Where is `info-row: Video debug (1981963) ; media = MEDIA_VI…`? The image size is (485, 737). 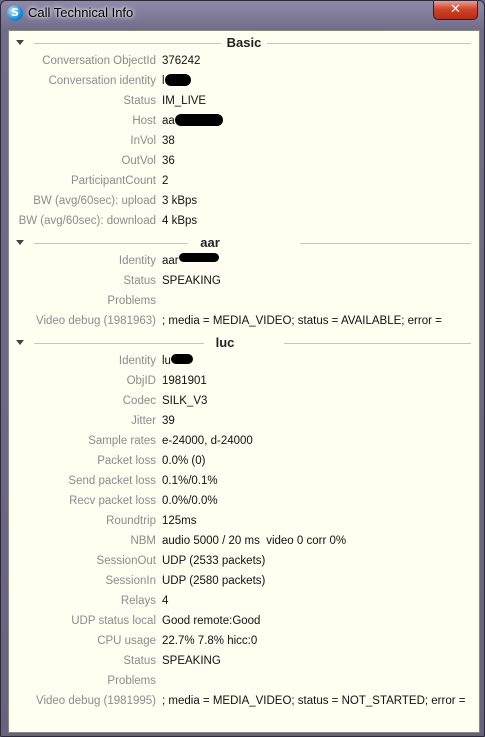 info-row: Video debug (1981963) ; media = MEDIA_VI… is located at coordinates (244, 321).